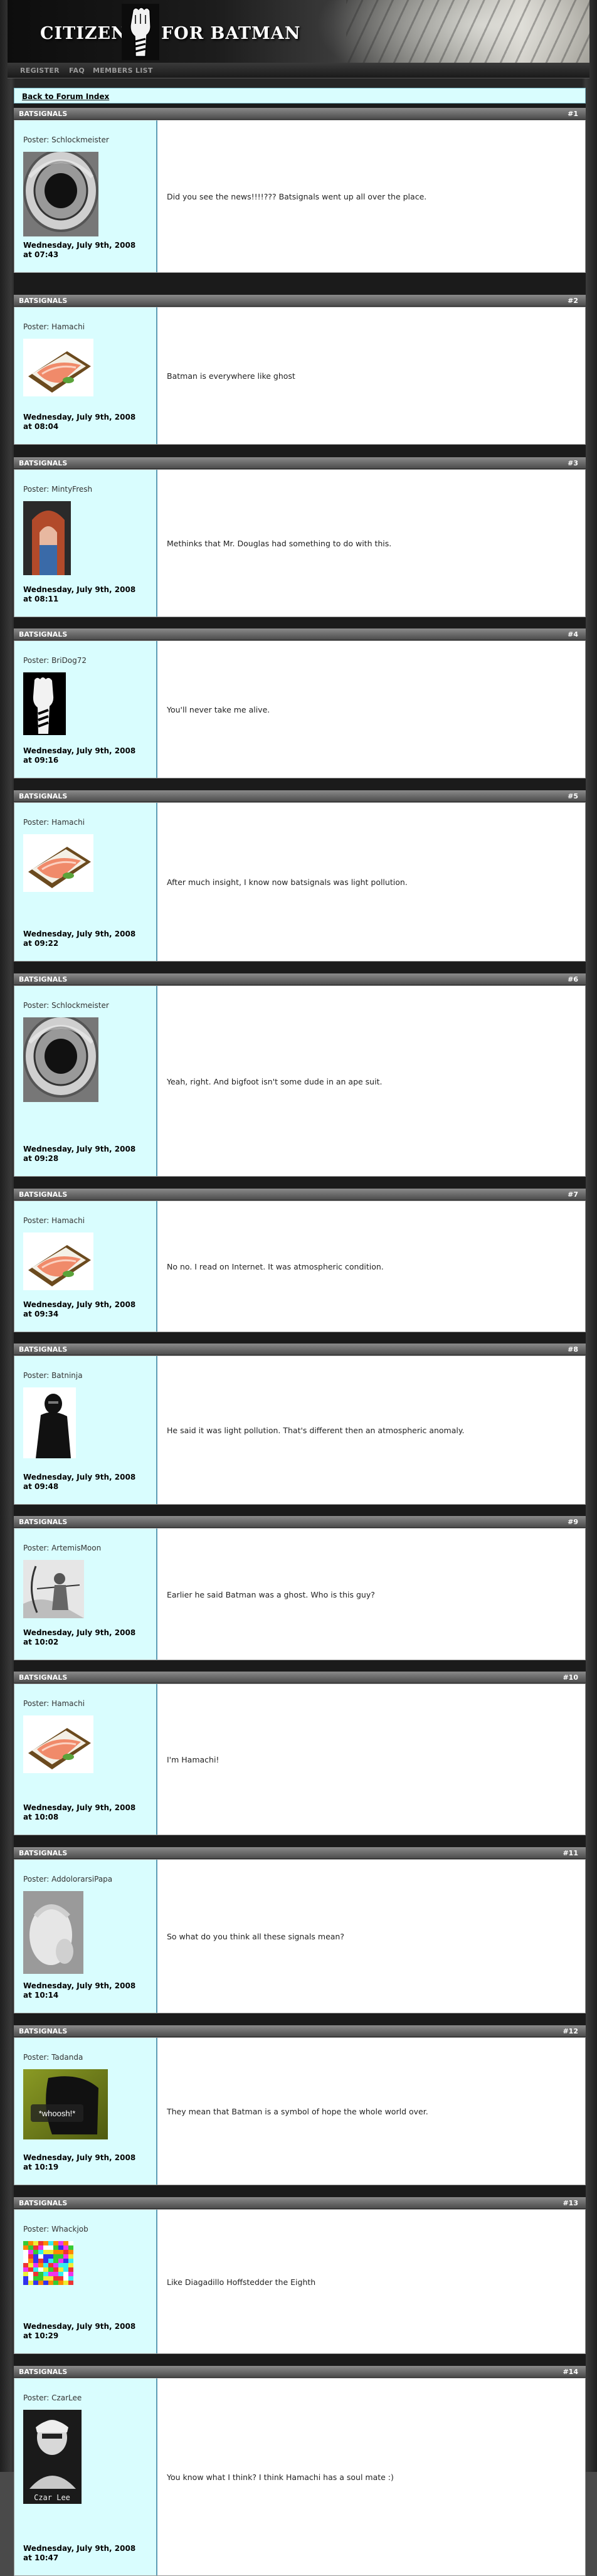 This screenshot has width=597, height=2576. I want to click on post-number-link: #7, so click(573, 1194).